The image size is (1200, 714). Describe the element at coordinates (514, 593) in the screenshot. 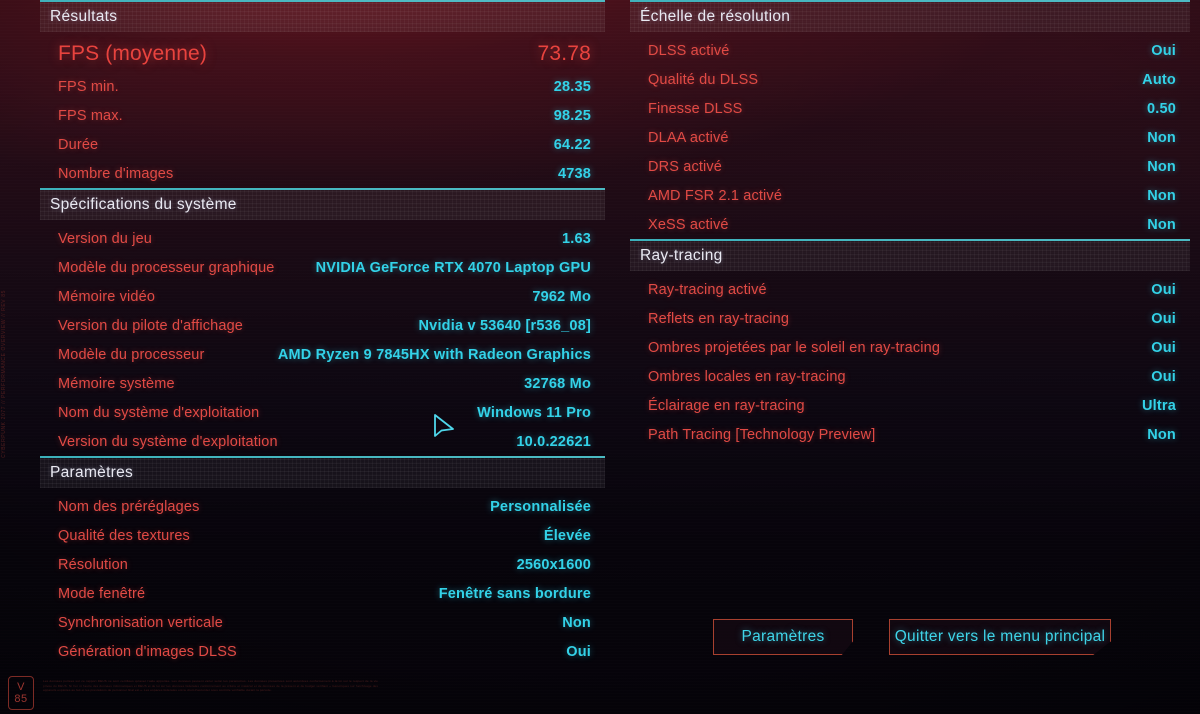

I see `stat-value: Fenêtré sans bordure` at that location.